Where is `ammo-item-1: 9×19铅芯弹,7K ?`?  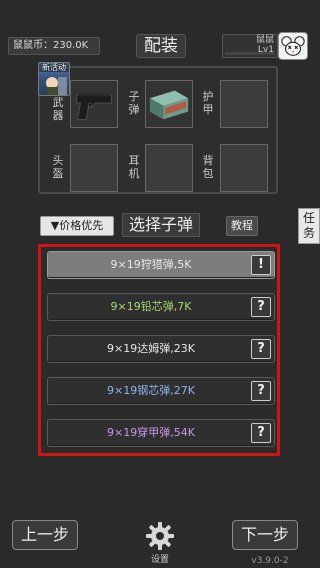
ammo-item-1: 9×19铅芯弹,7K ? is located at coordinates (161, 307).